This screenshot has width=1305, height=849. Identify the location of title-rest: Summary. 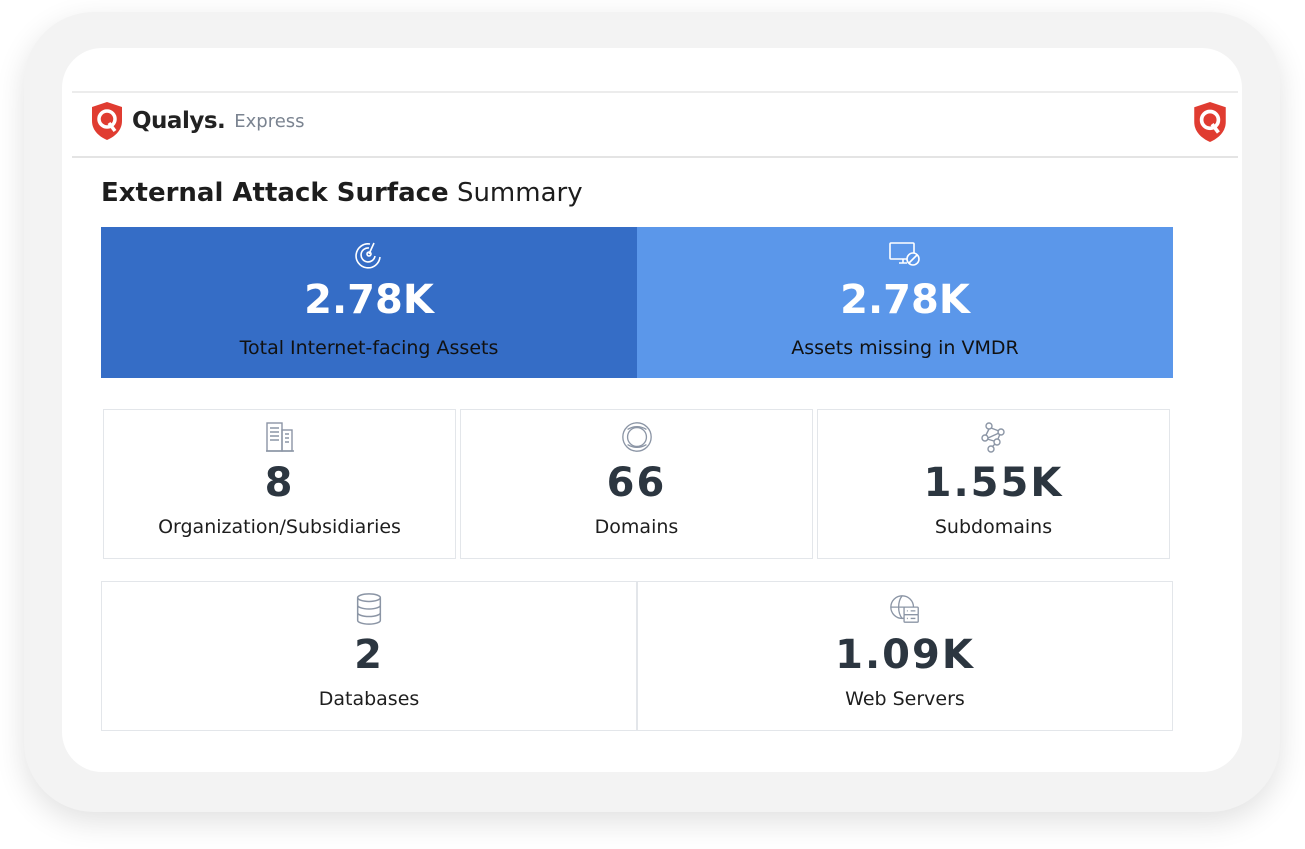
(519, 193).